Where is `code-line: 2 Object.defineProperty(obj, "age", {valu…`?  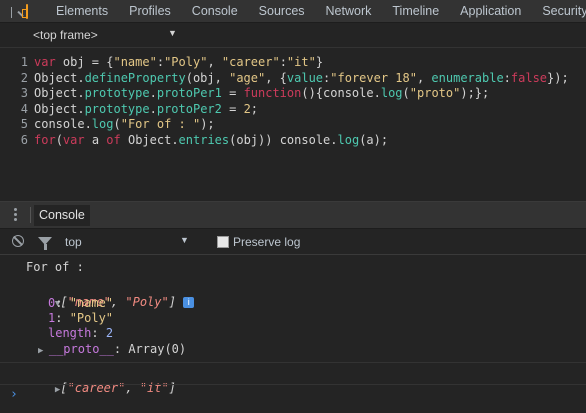
code-line: 2 Object.defineProperty(obj, "age", {valu… is located at coordinates (293, 79).